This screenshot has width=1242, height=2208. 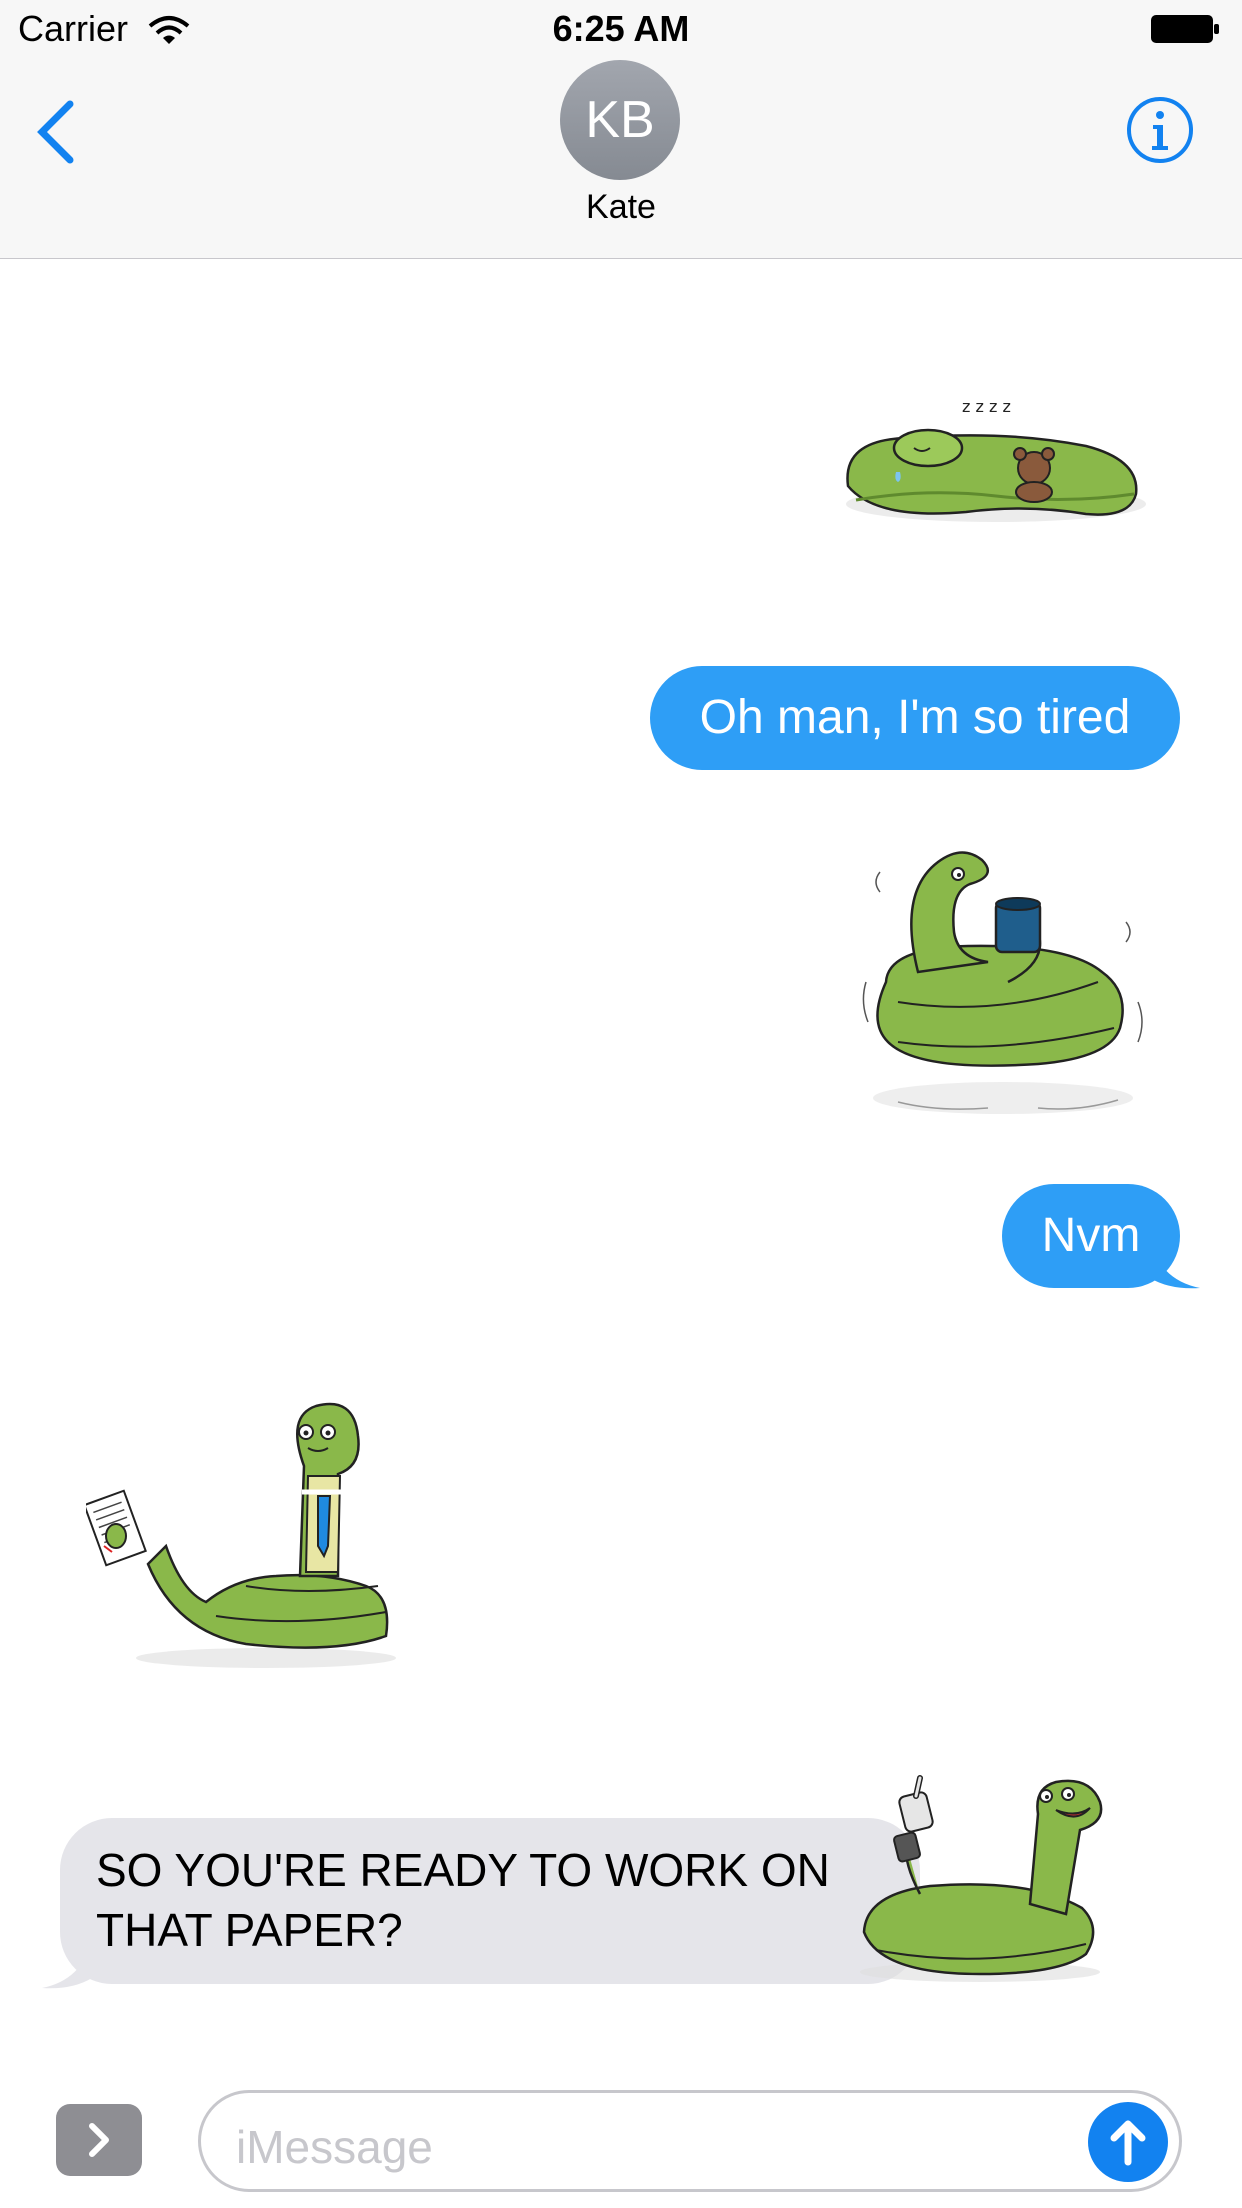 I want to click on arrow-up-icon, so click(x=1128, y=2143).